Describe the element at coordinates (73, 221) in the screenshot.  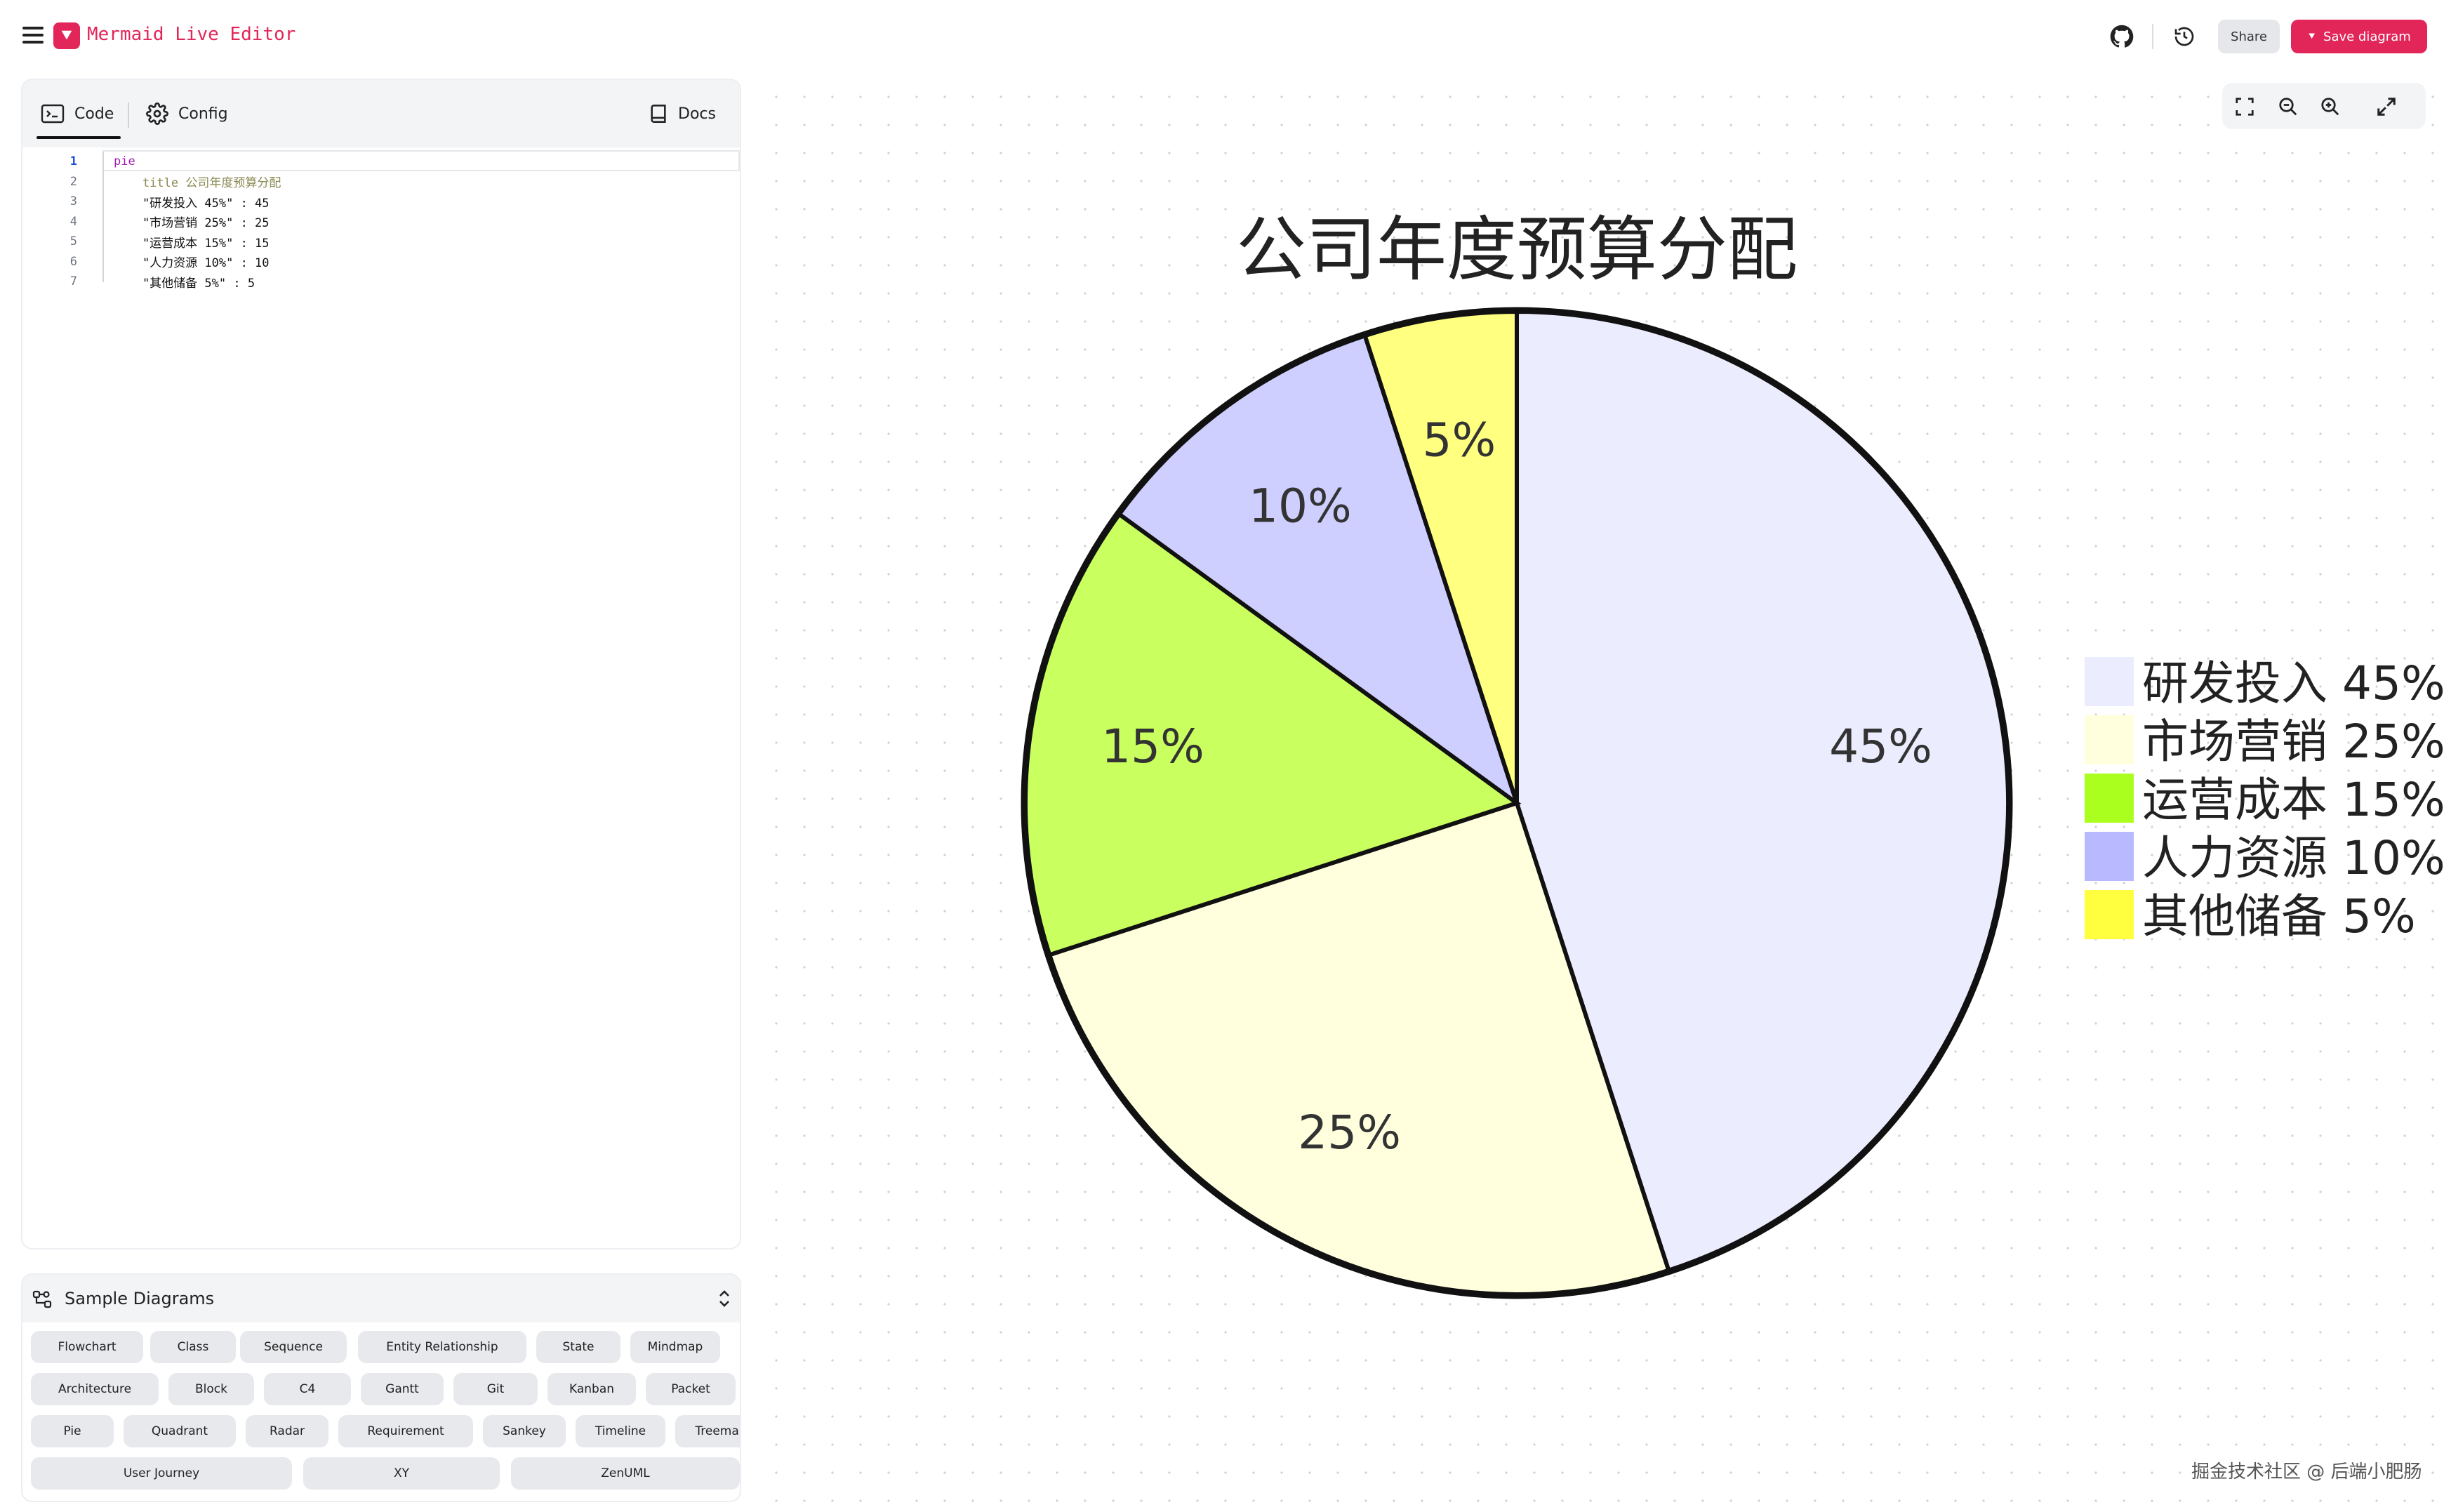
I see `line-number: 4` at that location.